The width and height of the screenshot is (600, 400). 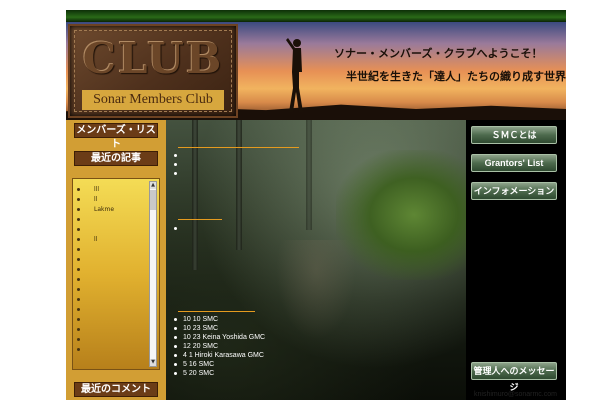 I want to click on info-list, so click(x=178, y=228).